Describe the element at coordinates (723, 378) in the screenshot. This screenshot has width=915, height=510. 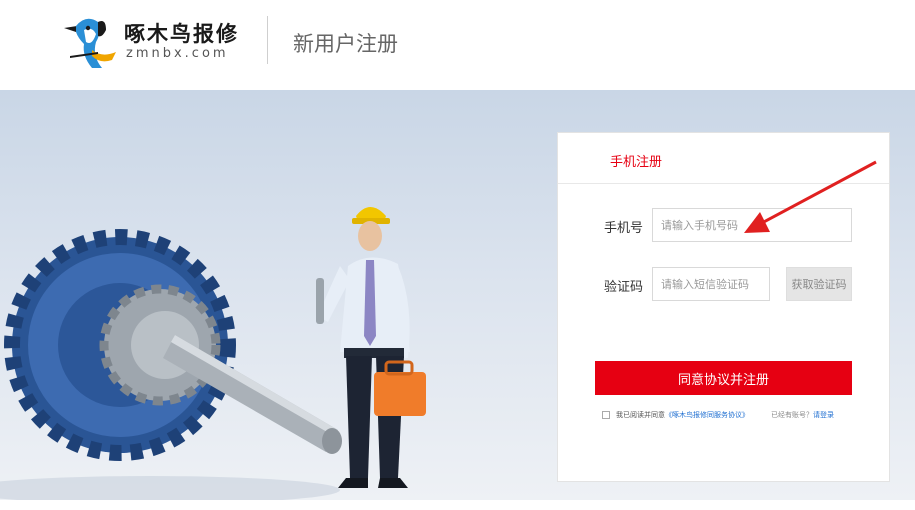
I see `agree-register-button: 同意协议并注册` at that location.